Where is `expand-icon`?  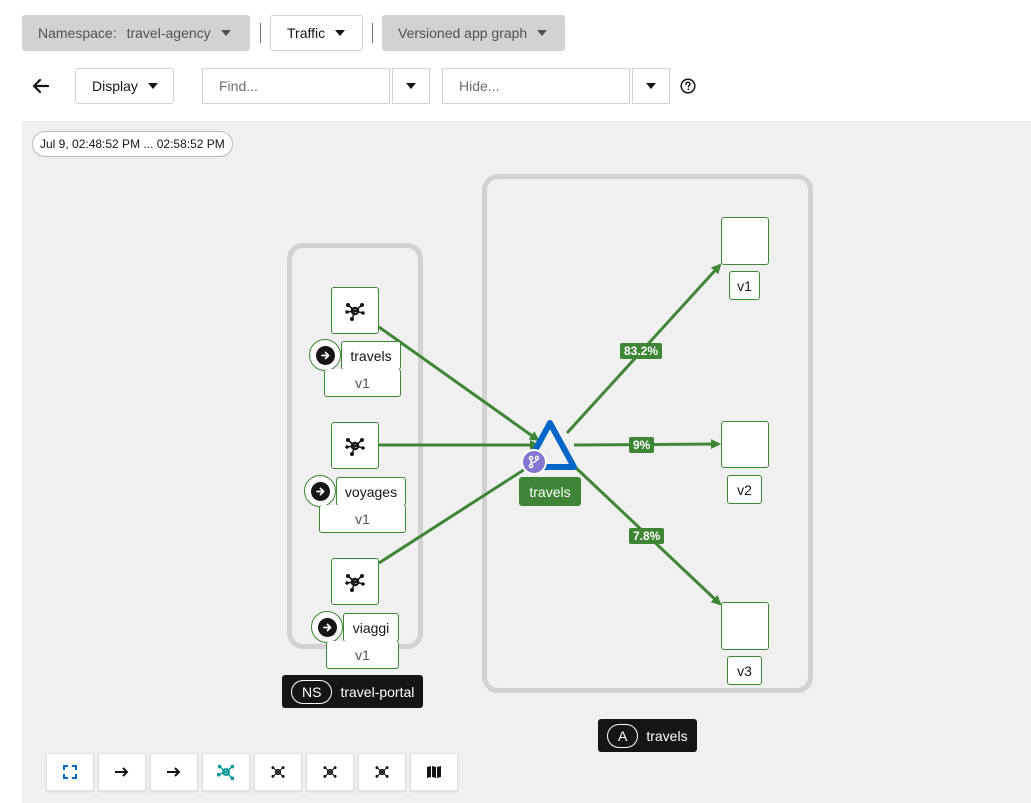
expand-icon is located at coordinates (70, 772).